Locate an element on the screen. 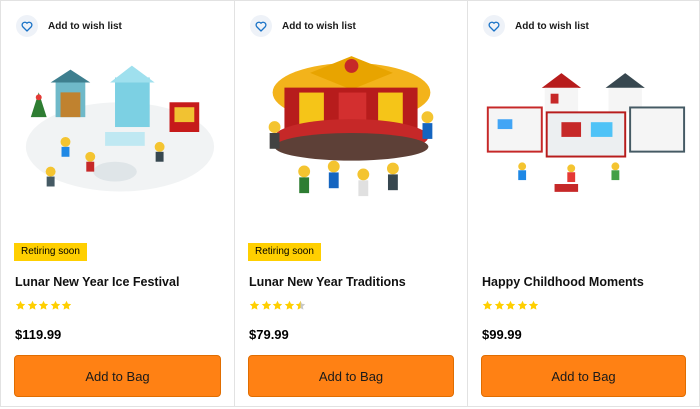 The height and width of the screenshot is (409, 700). product-price: $99.99 is located at coordinates (502, 334).